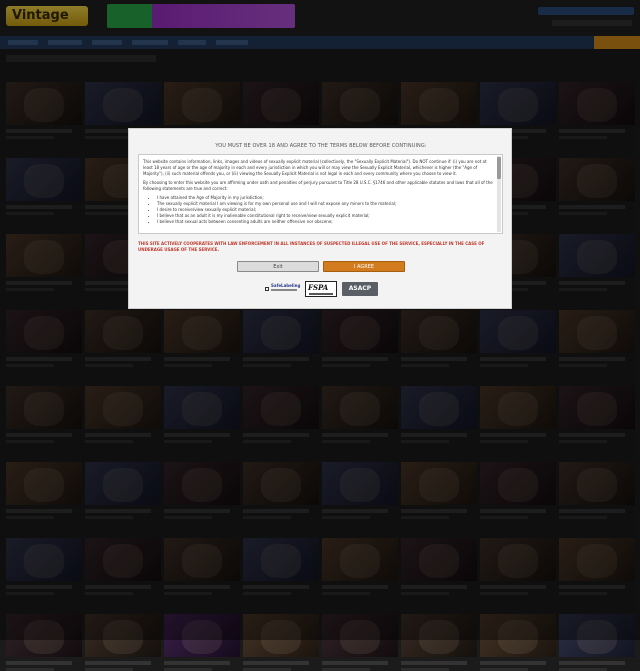 Image resolution: width=640 pixels, height=671 pixels. I want to click on checkbox-icon, so click(267, 289).